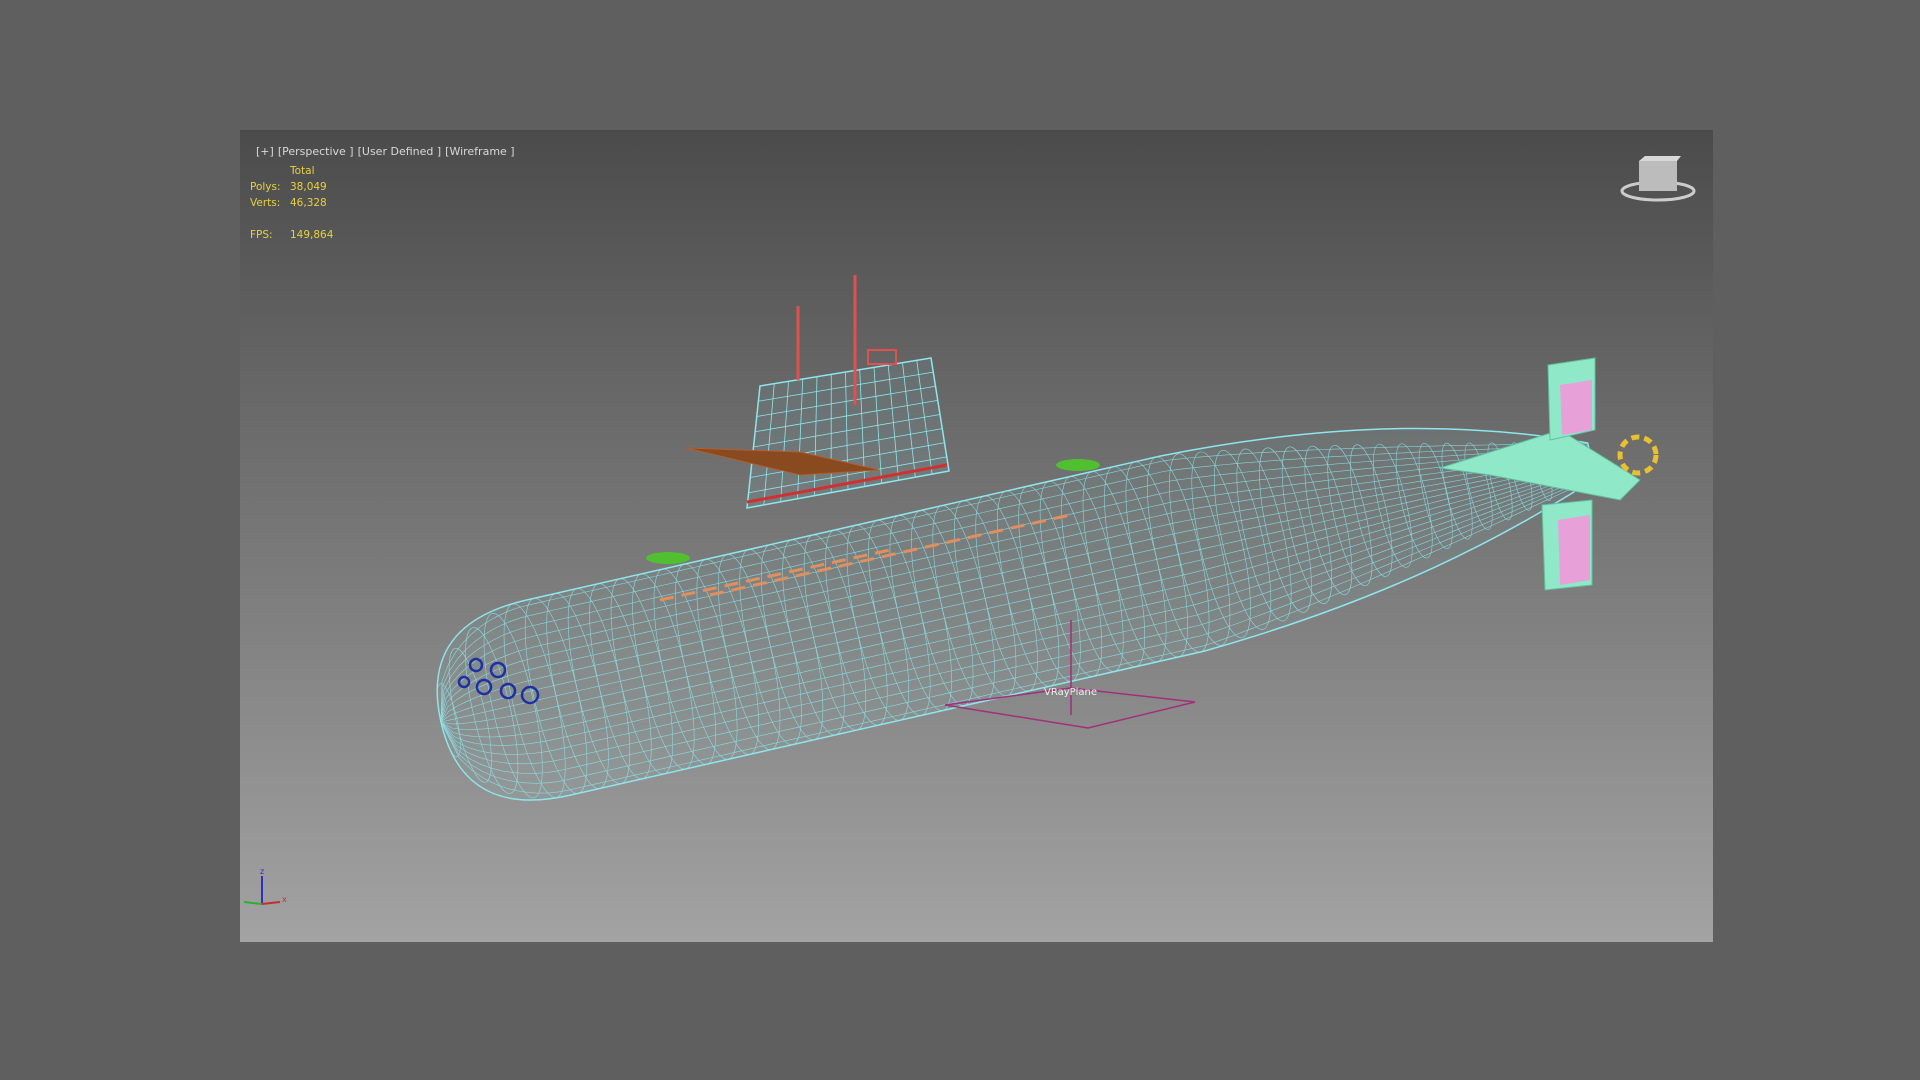  What do you see at coordinates (262, 871) in the screenshot?
I see `svg-text: z` at bounding box center [262, 871].